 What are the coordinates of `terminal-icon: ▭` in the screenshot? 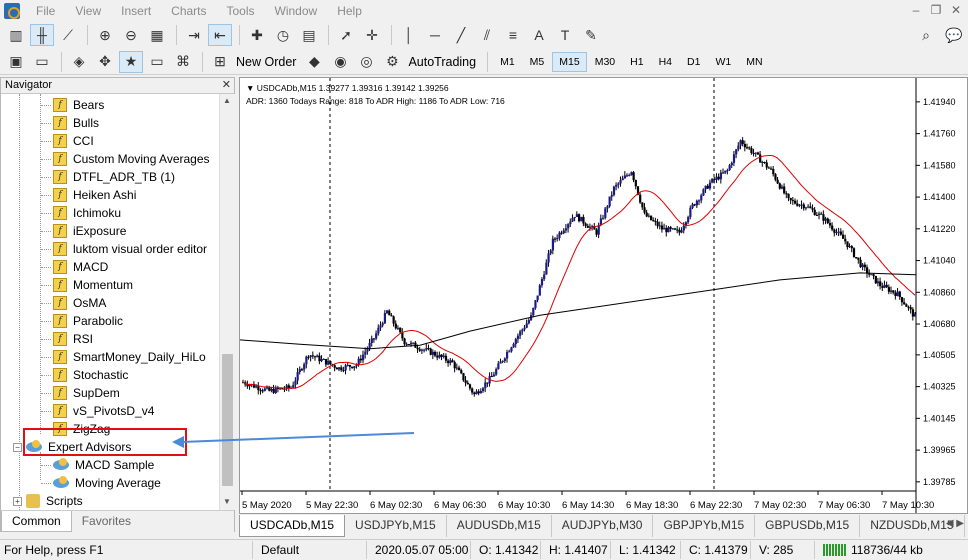 It's located at (157, 62).